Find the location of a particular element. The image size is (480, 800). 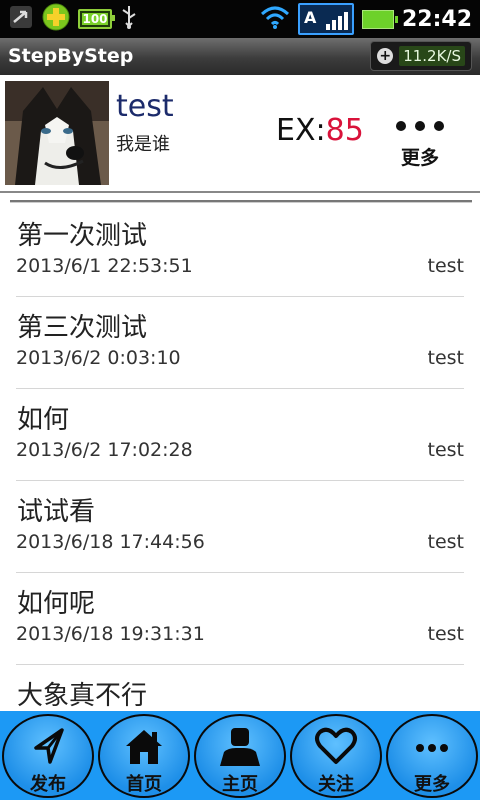

nav-profile-button: 主页 is located at coordinates (240, 756).